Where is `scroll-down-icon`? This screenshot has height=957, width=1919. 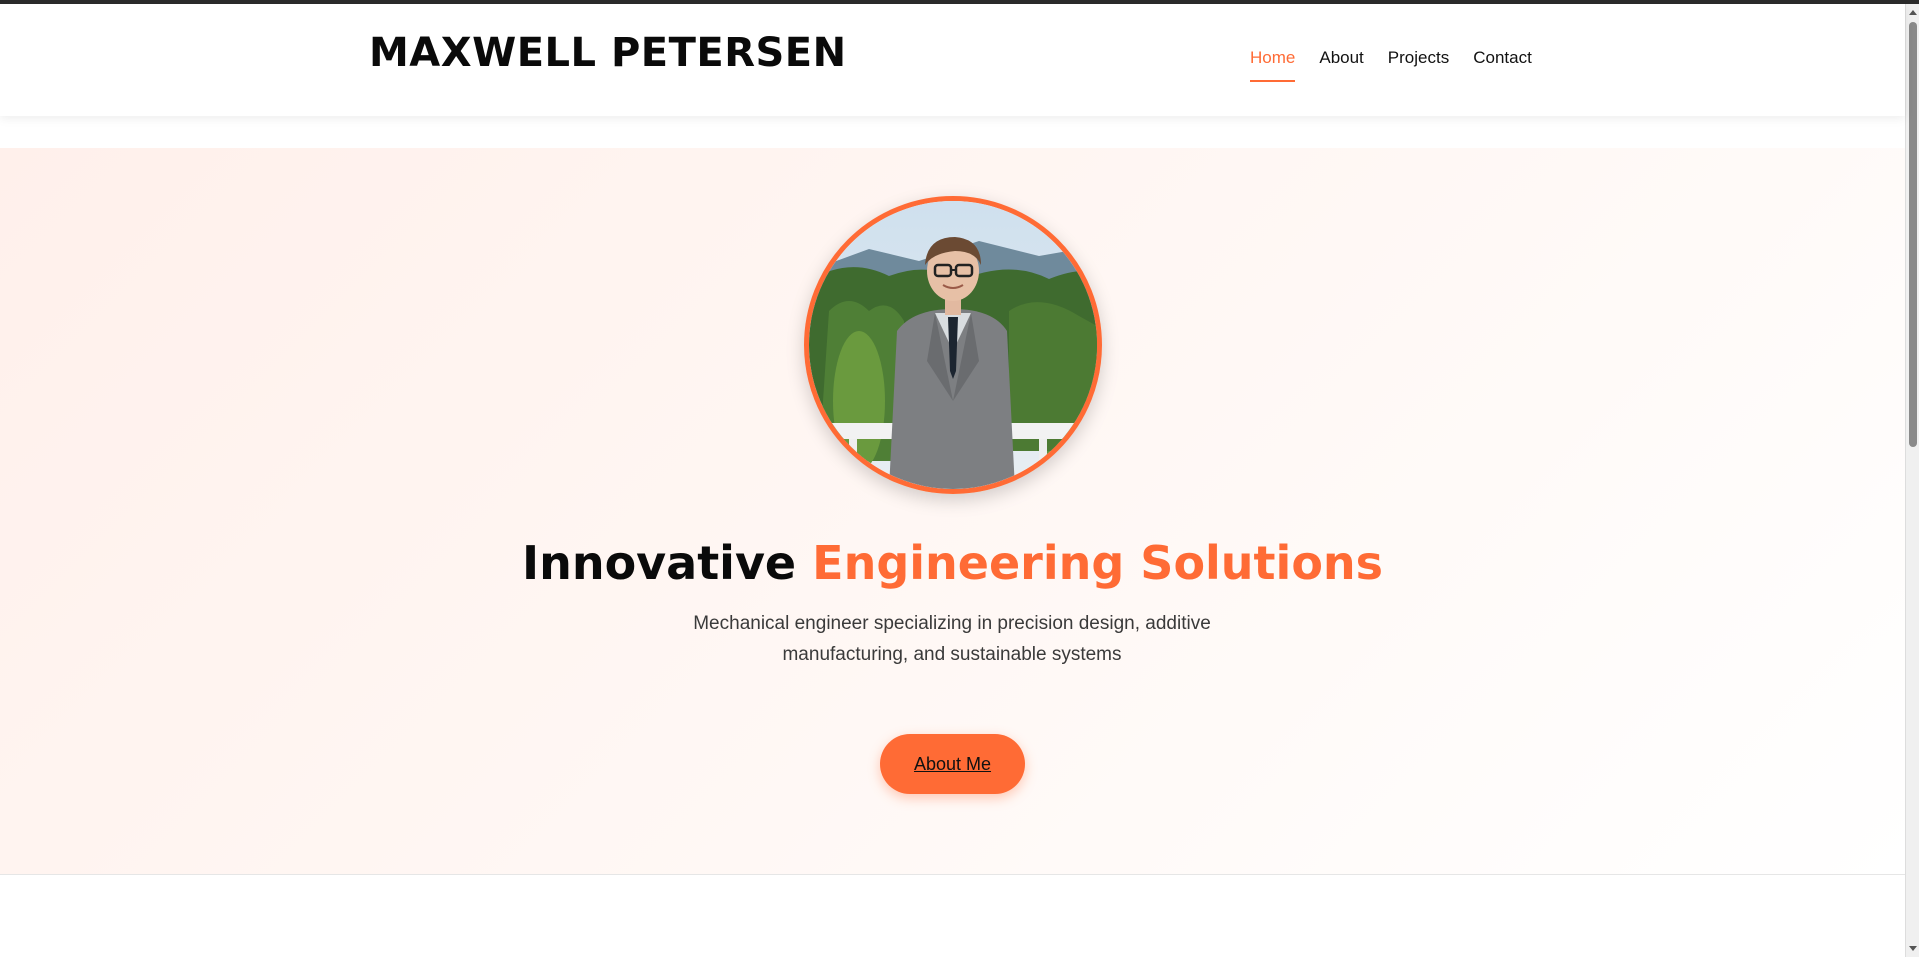 scroll-down-icon is located at coordinates (1913, 948).